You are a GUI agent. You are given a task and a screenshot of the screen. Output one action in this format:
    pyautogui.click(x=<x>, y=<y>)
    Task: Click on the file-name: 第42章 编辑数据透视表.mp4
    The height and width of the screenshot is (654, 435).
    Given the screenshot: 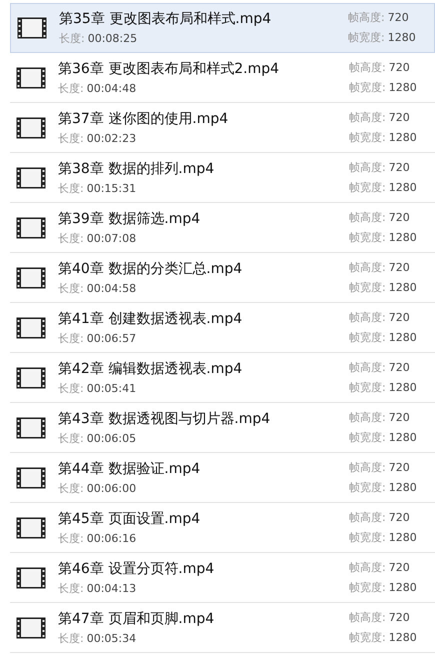 What is the action you would take?
    pyautogui.click(x=151, y=369)
    